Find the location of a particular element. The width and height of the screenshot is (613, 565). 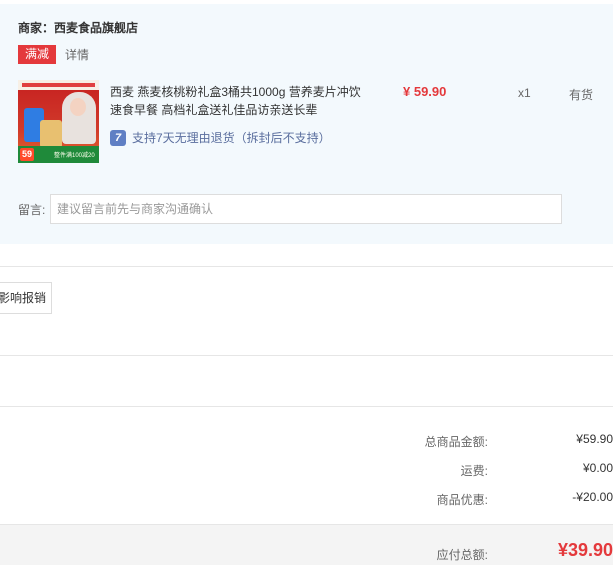

payable-value: ¥39.90 is located at coordinates (585, 550).